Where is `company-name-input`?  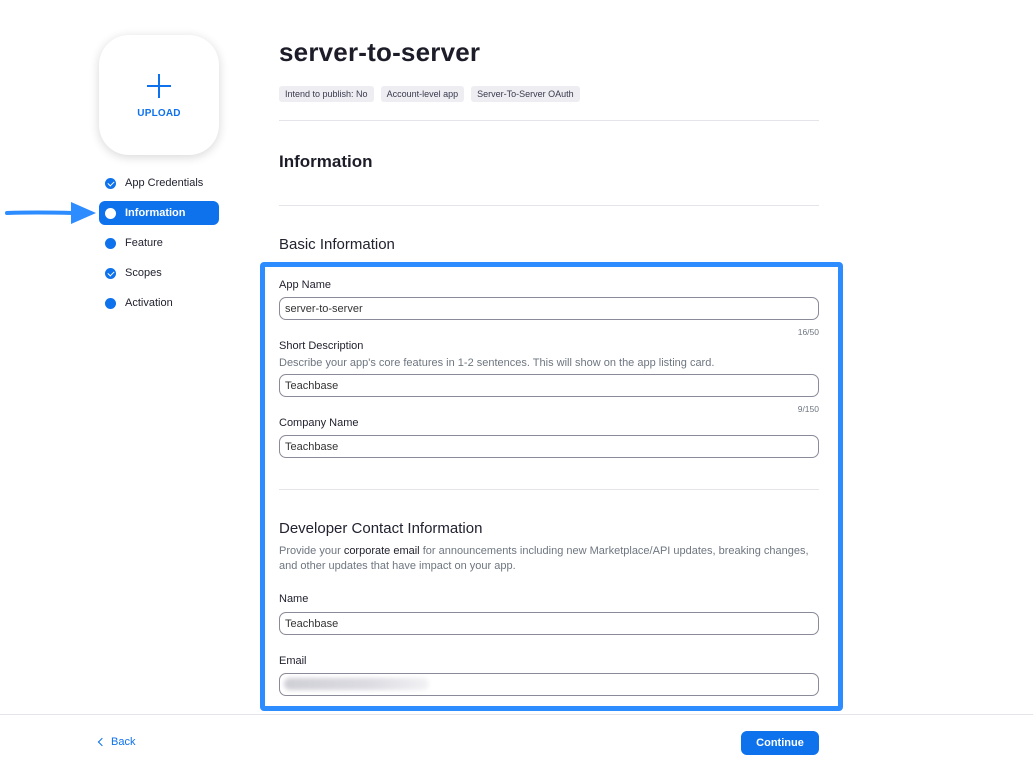
company-name-input is located at coordinates (549, 446).